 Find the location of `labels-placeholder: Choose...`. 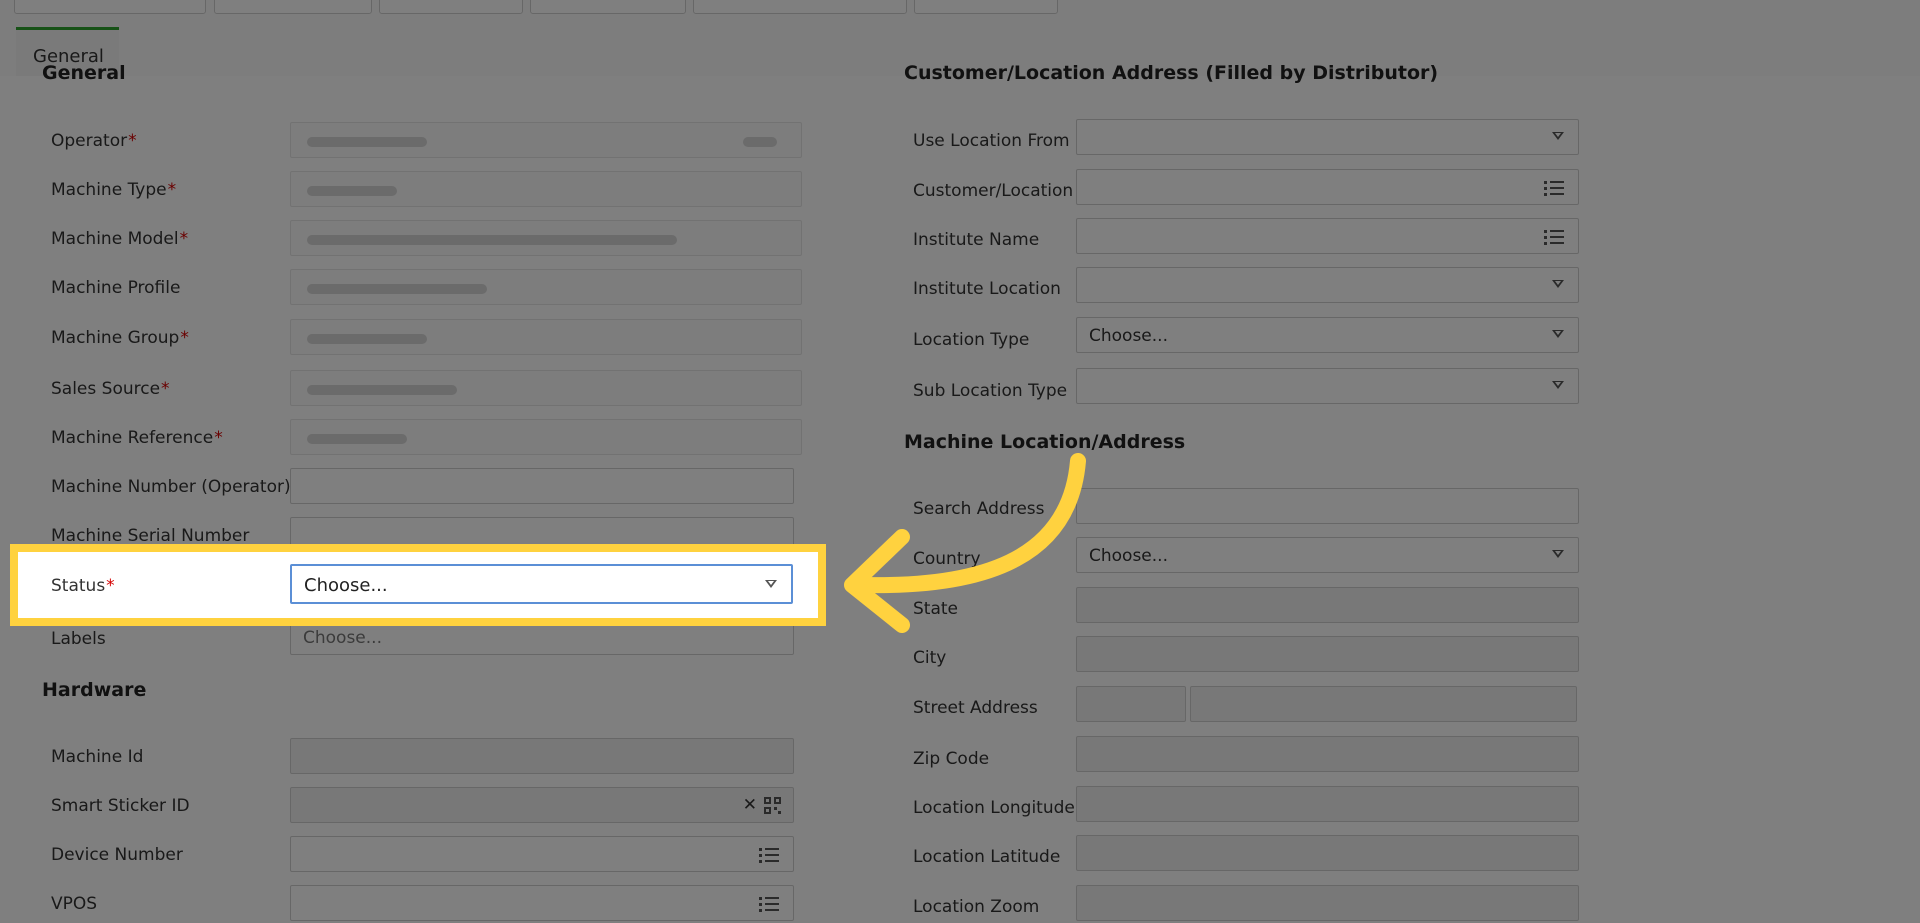

labels-placeholder: Choose... is located at coordinates (342, 638).